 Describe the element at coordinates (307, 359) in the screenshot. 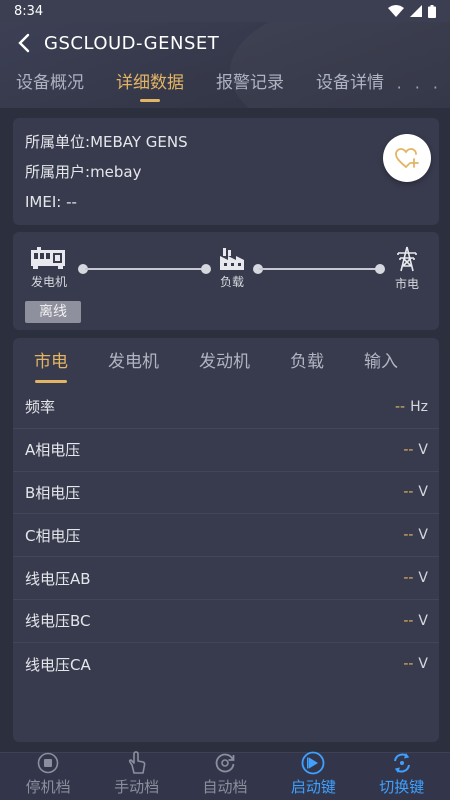

I see `subtab-load: 负载` at that location.